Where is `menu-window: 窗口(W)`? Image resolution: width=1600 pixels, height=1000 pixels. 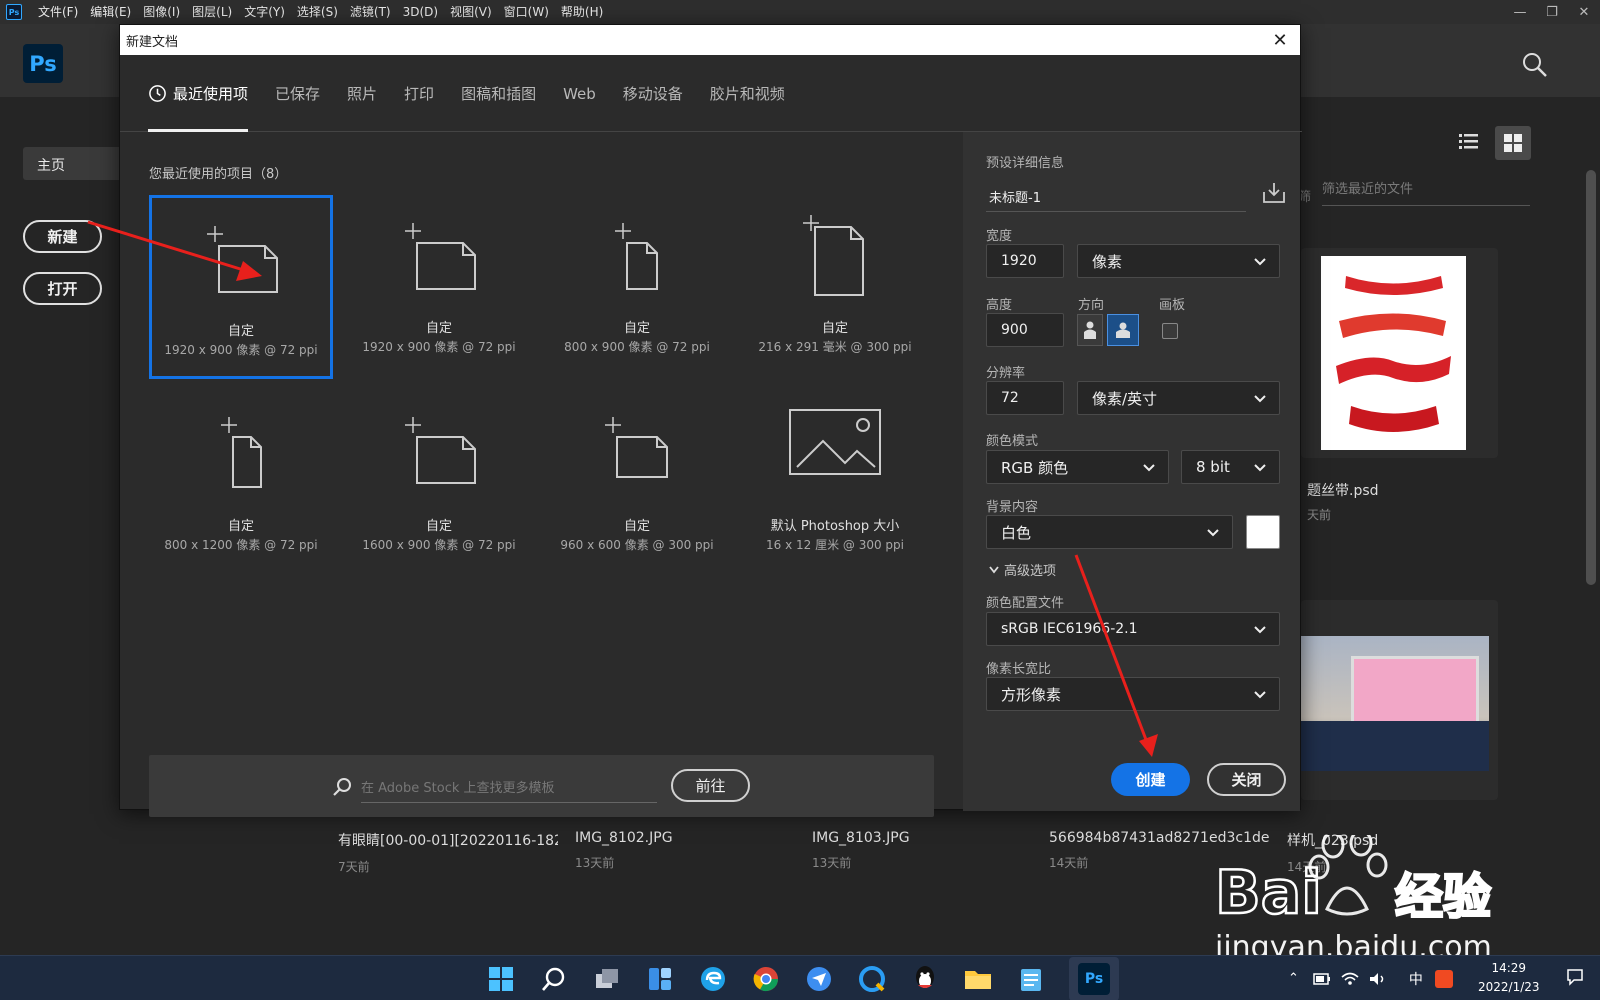 menu-window: 窗口(W) is located at coordinates (526, 12).